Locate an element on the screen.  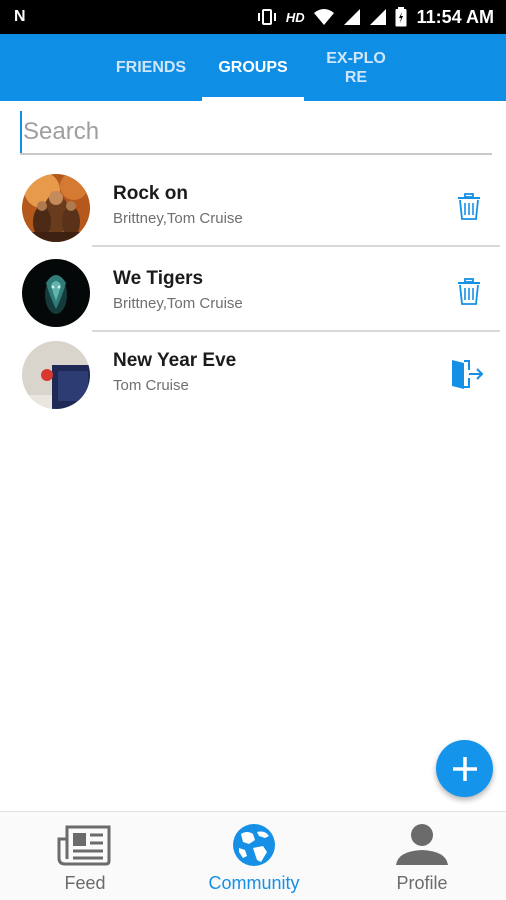
battery-icon is located at coordinates (401, 17).